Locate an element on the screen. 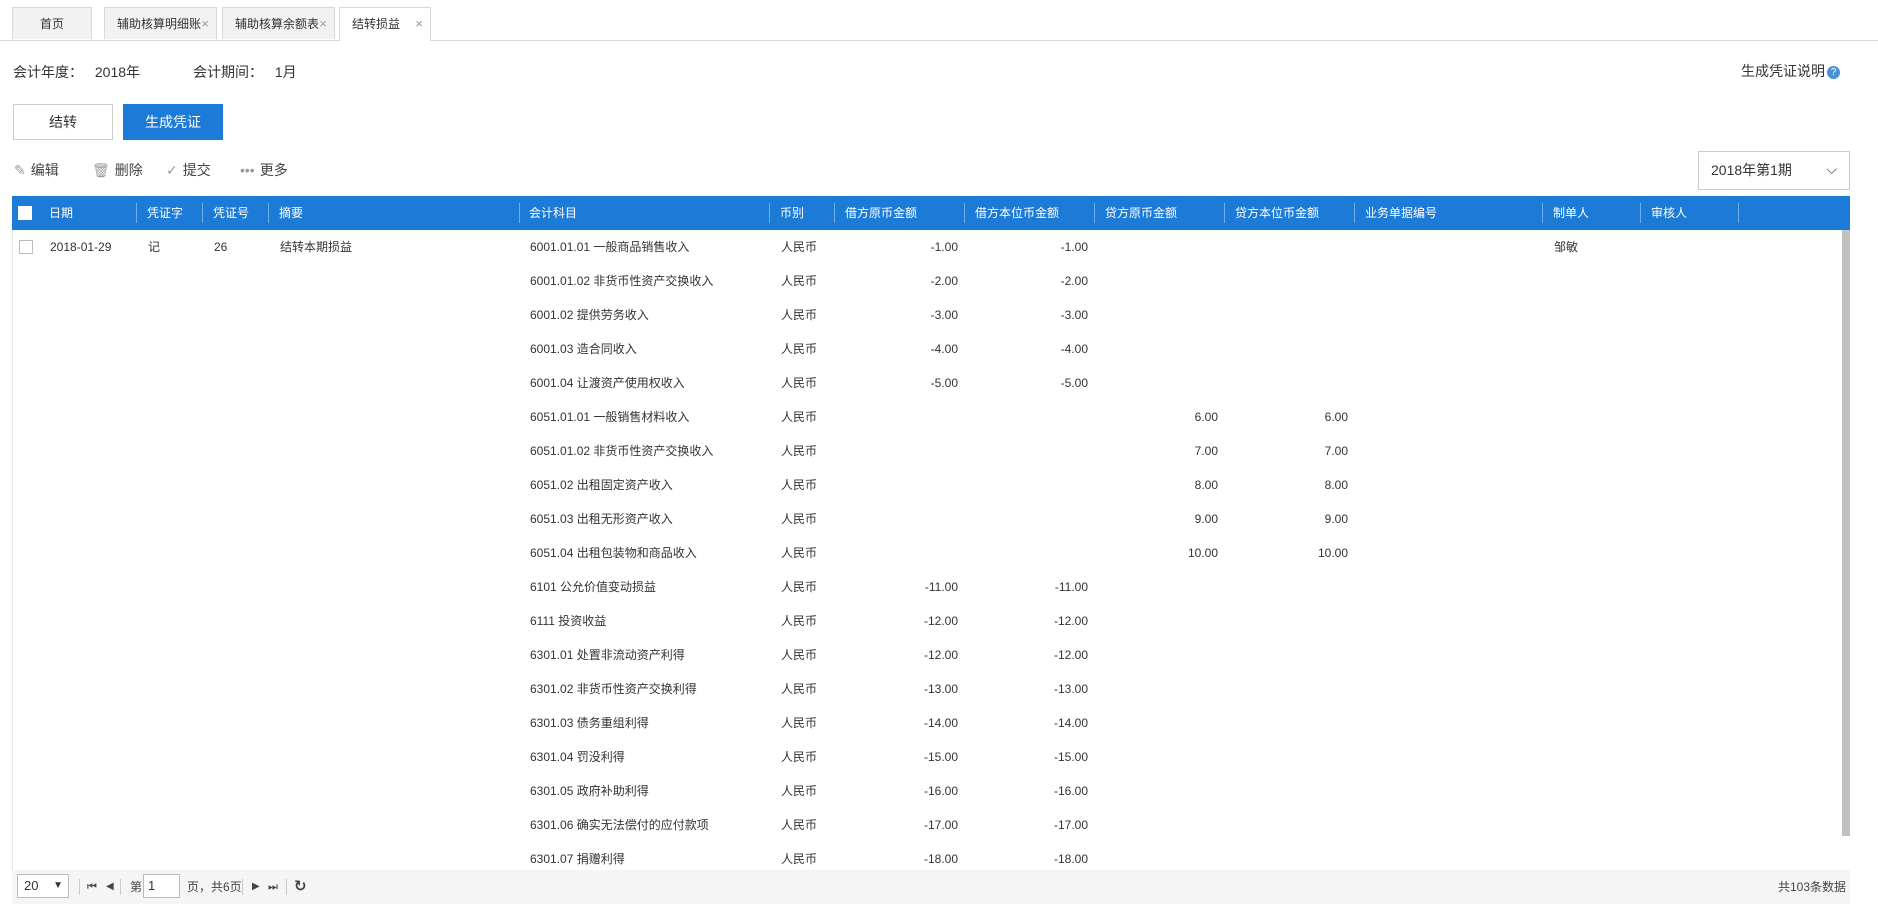 This screenshot has width=1878, height=906. debit-base-cell: -1.00 is located at coordinates (1074, 247).